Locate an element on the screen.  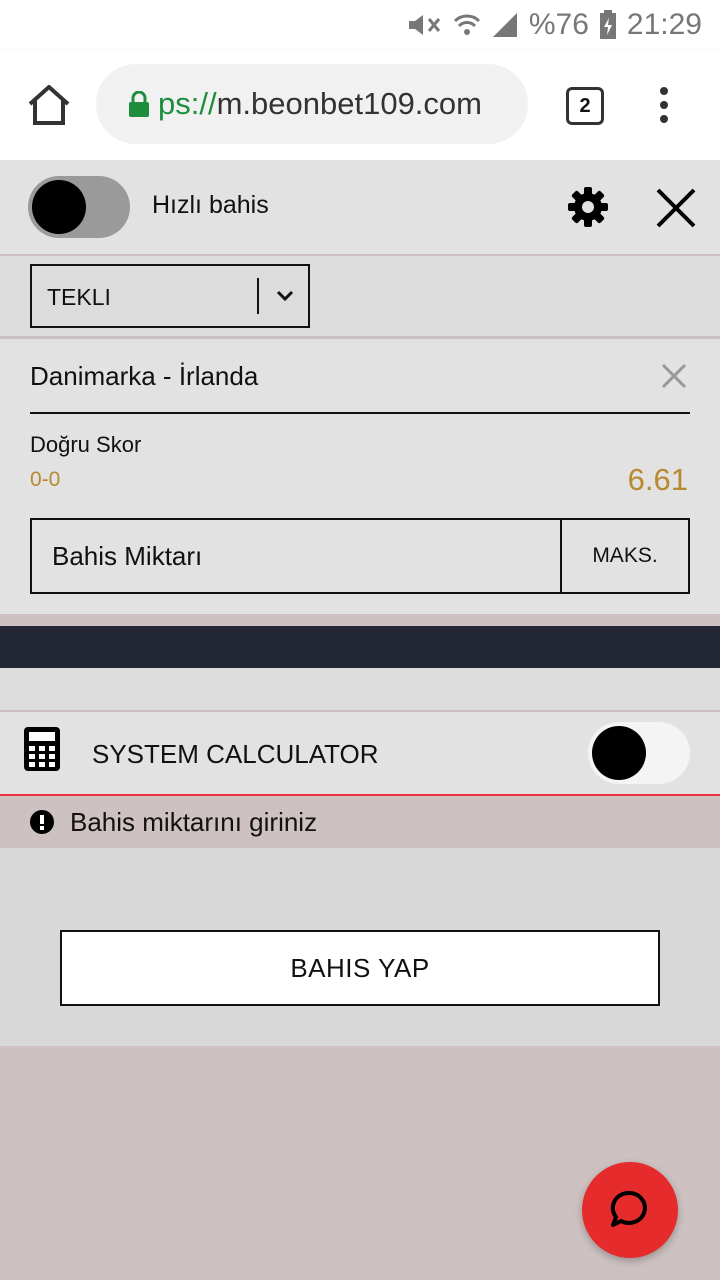
odds-value: 6.61 is located at coordinates (657, 479).